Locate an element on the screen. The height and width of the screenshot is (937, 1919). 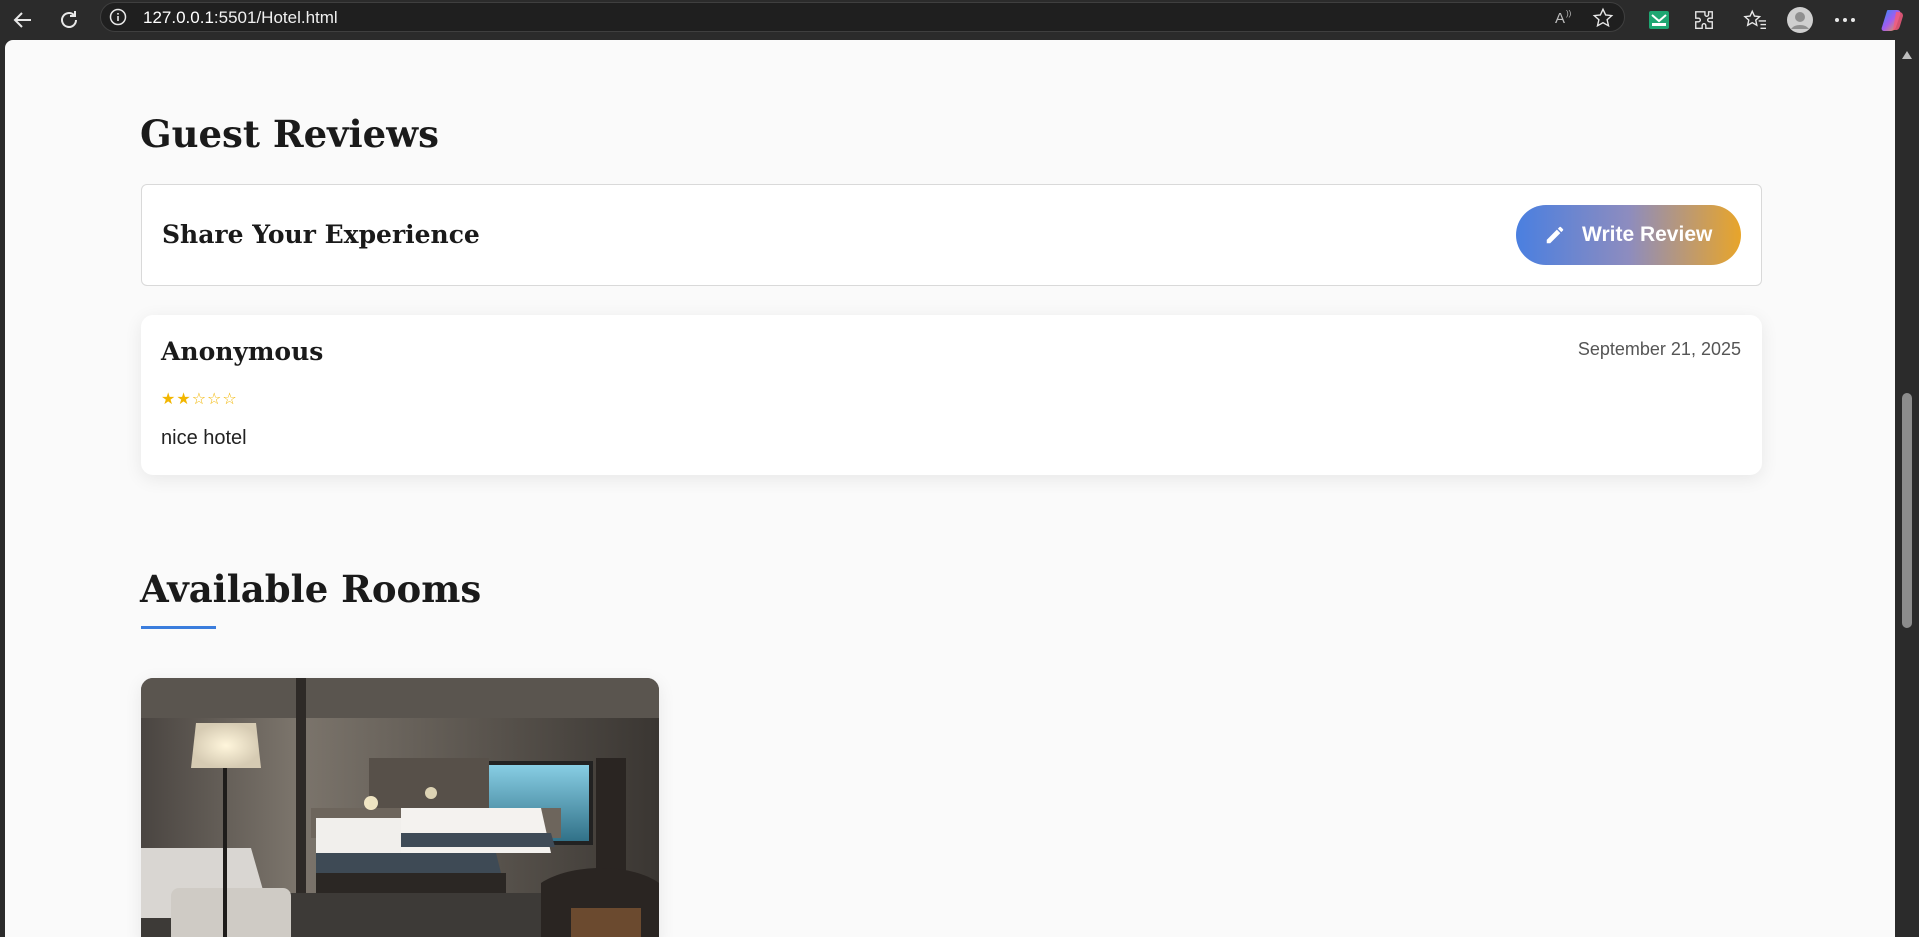
favorites-button is located at coordinates (1755, 20).